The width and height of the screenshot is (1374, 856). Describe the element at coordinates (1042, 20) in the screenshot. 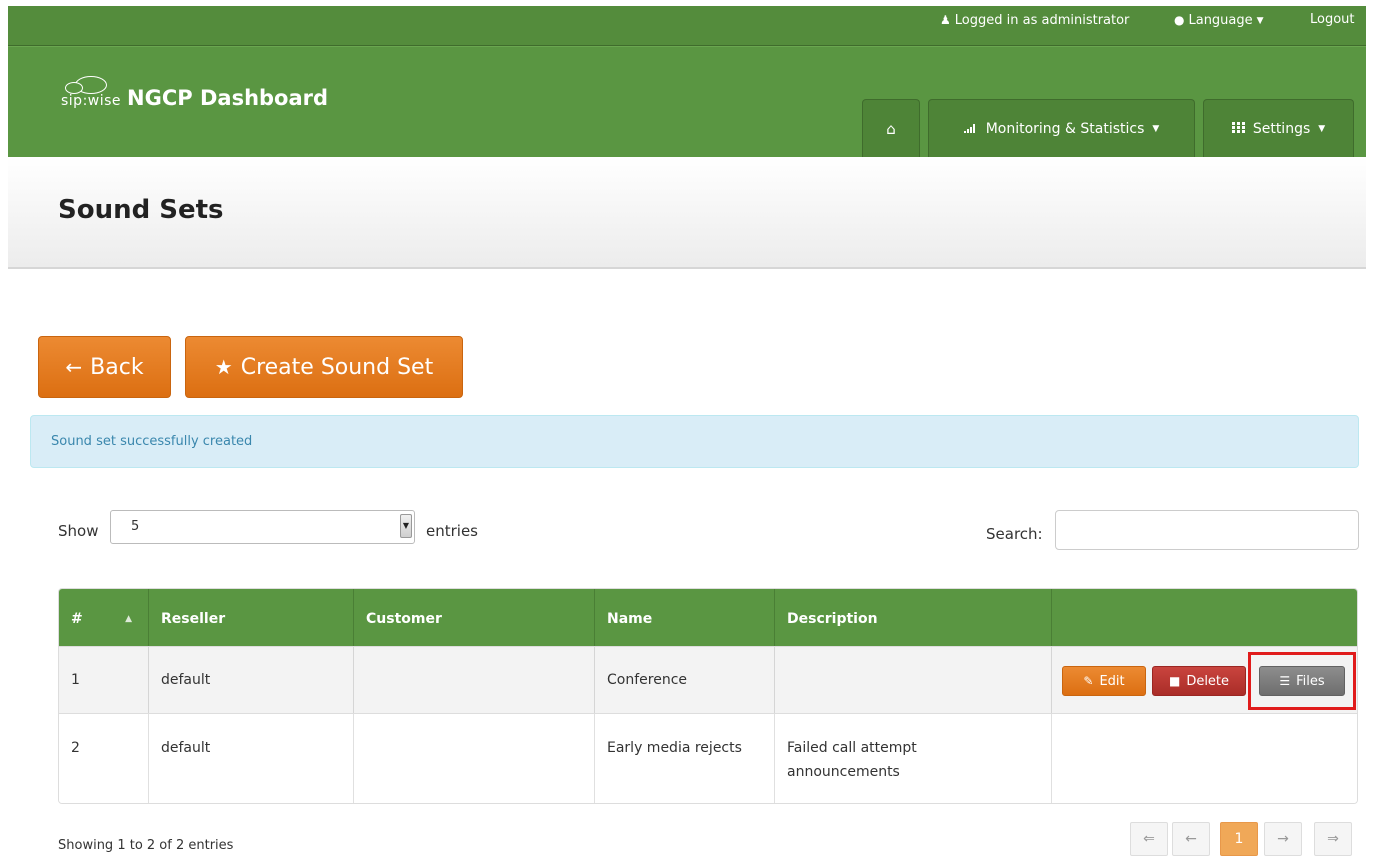

I see `logged-in-label: Logged in as administrator` at that location.